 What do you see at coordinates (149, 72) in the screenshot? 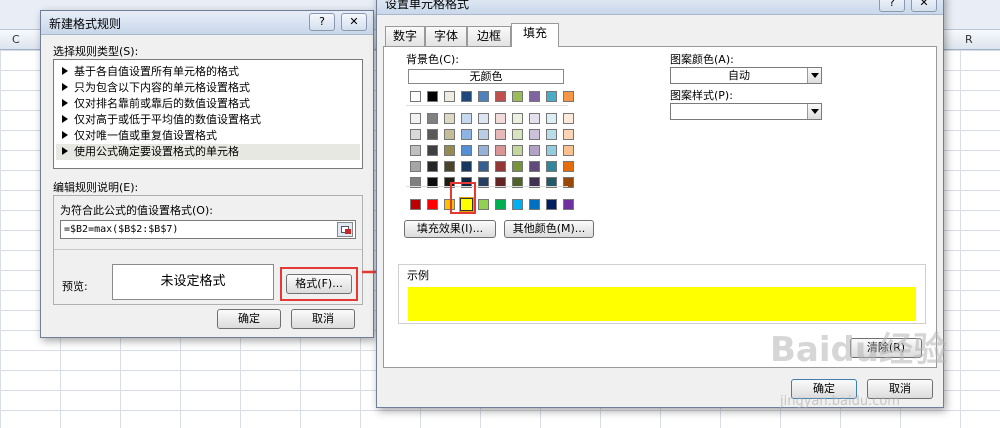
I see `rule-item: 基于各自值设置所有单元格的格式` at bounding box center [149, 72].